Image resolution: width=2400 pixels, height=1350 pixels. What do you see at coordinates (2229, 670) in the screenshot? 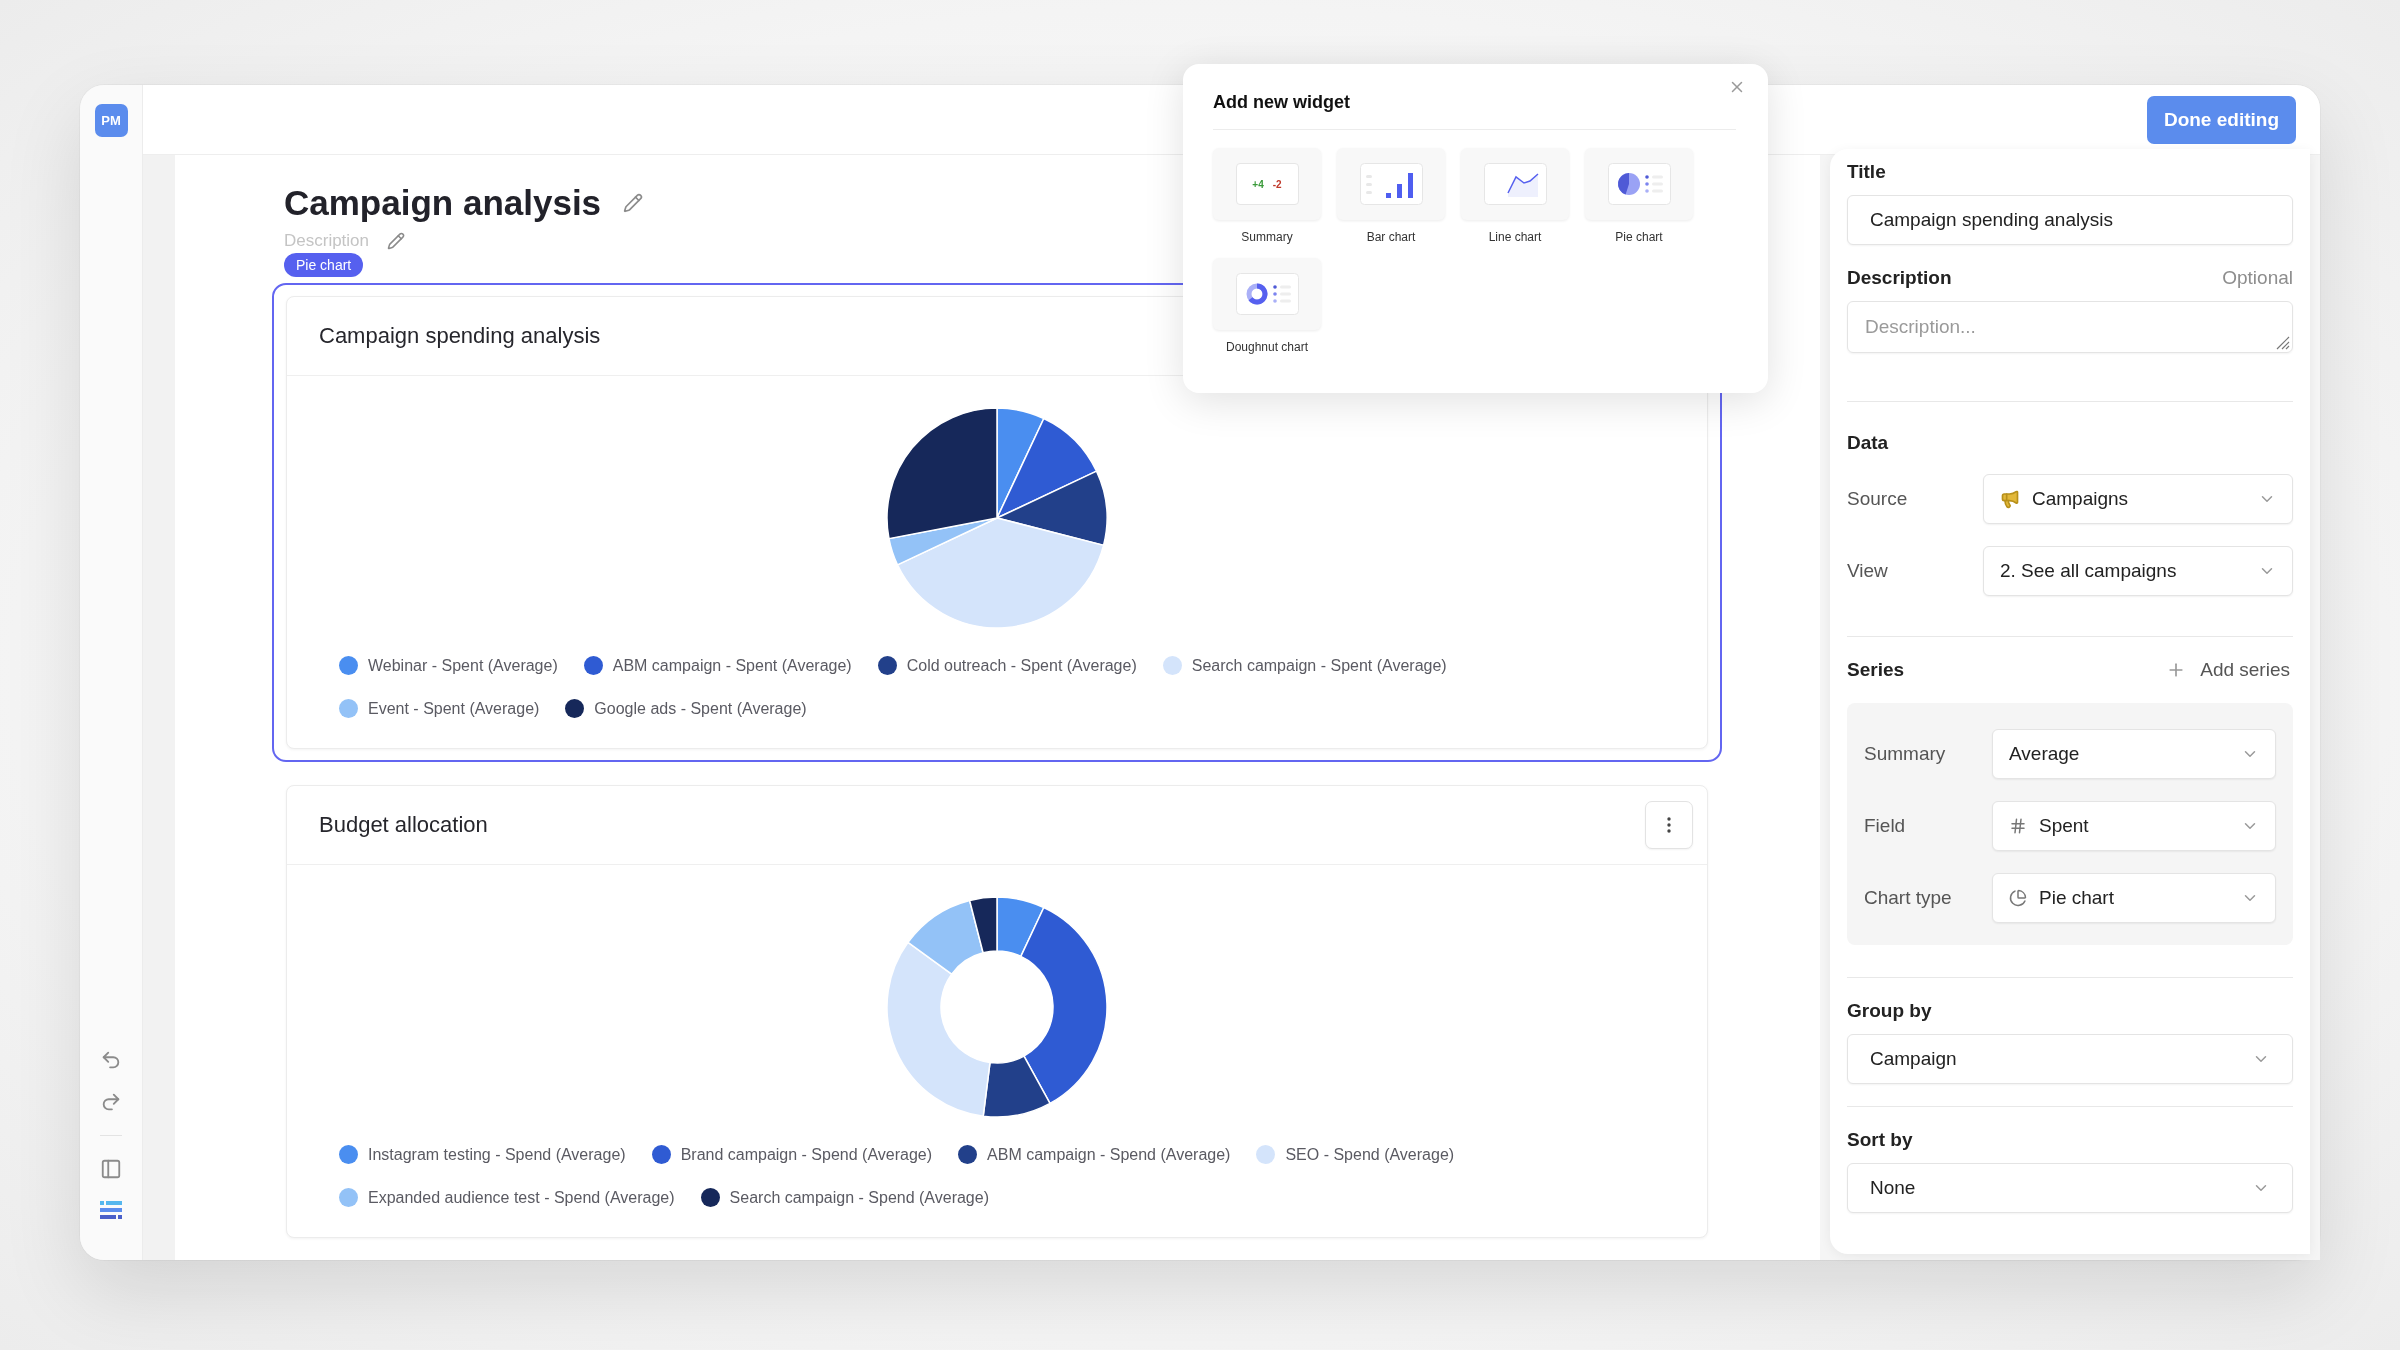
I see `add-series-button: Add series` at bounding box center [2229, 670].